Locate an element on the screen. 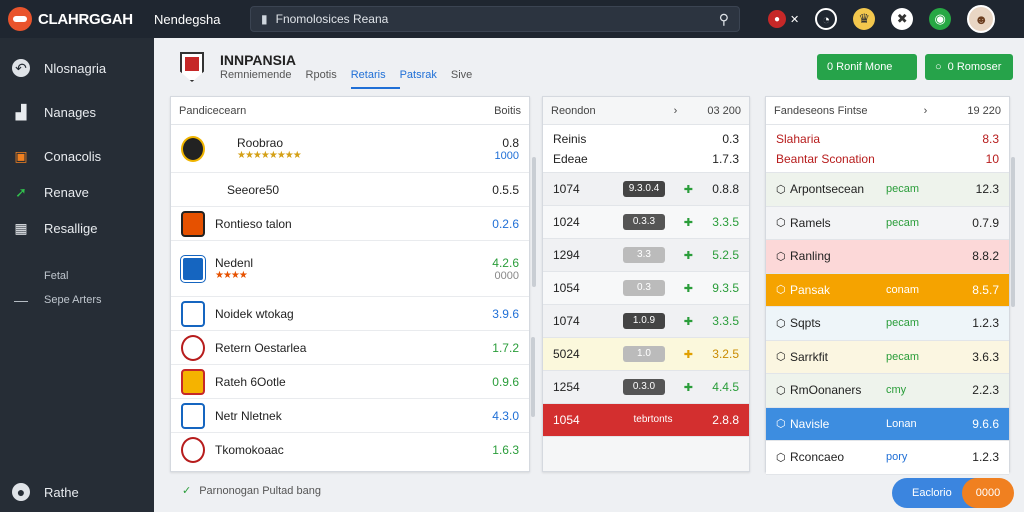 The width and height of the screenshot is (1024, 512). circle-icon: ○ is located at coordinates (938, 67).